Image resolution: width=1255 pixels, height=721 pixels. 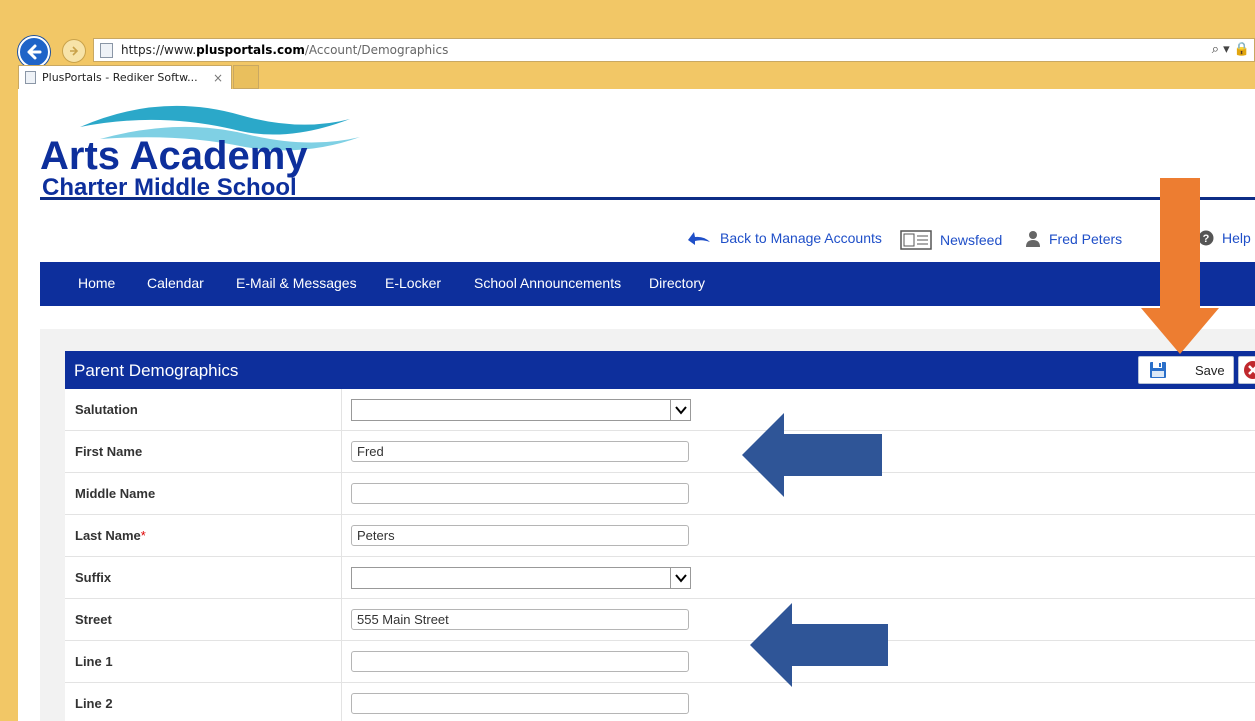 I want to click on street-input, so click(x=520, y=619).